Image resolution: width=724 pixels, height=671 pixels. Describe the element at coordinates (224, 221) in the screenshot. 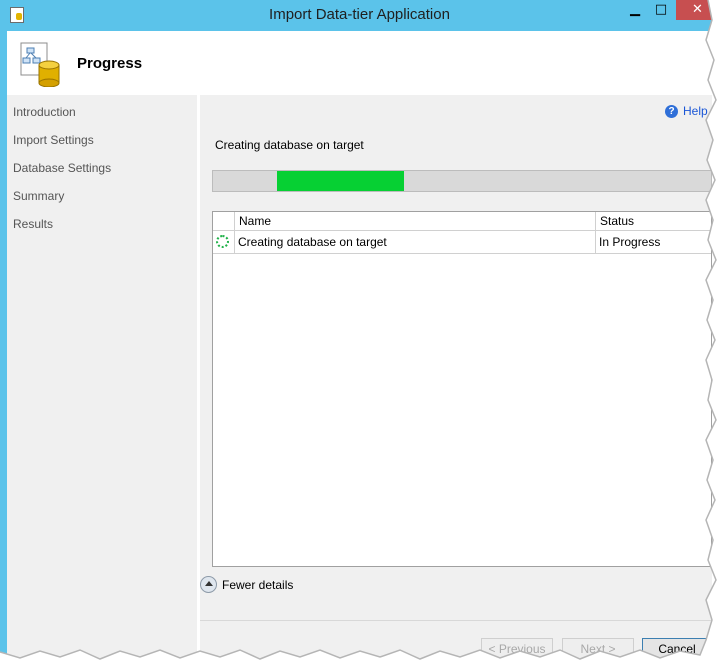

I see `header-icon-column` at that location.